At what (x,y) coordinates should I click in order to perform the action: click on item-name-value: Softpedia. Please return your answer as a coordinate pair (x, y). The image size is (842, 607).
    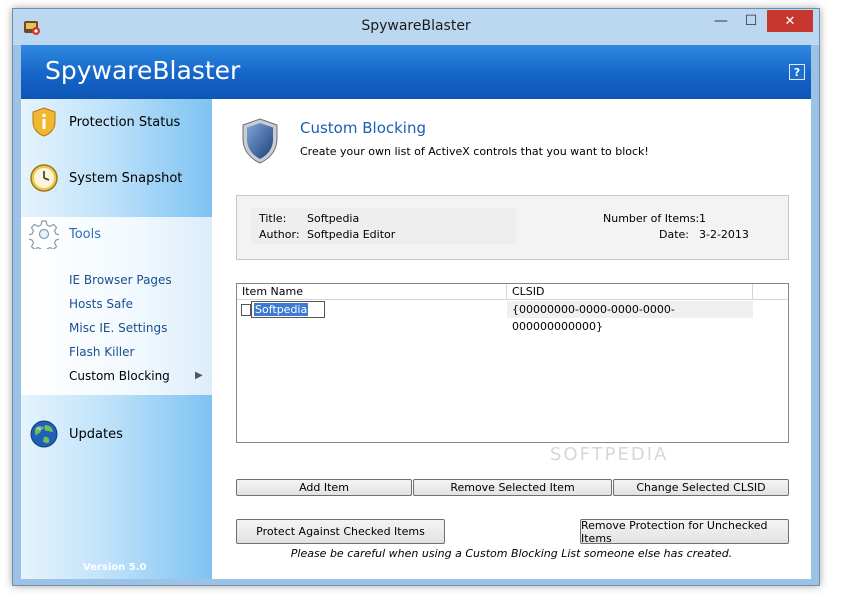
    Looking at the image, I should click on (281, 309).